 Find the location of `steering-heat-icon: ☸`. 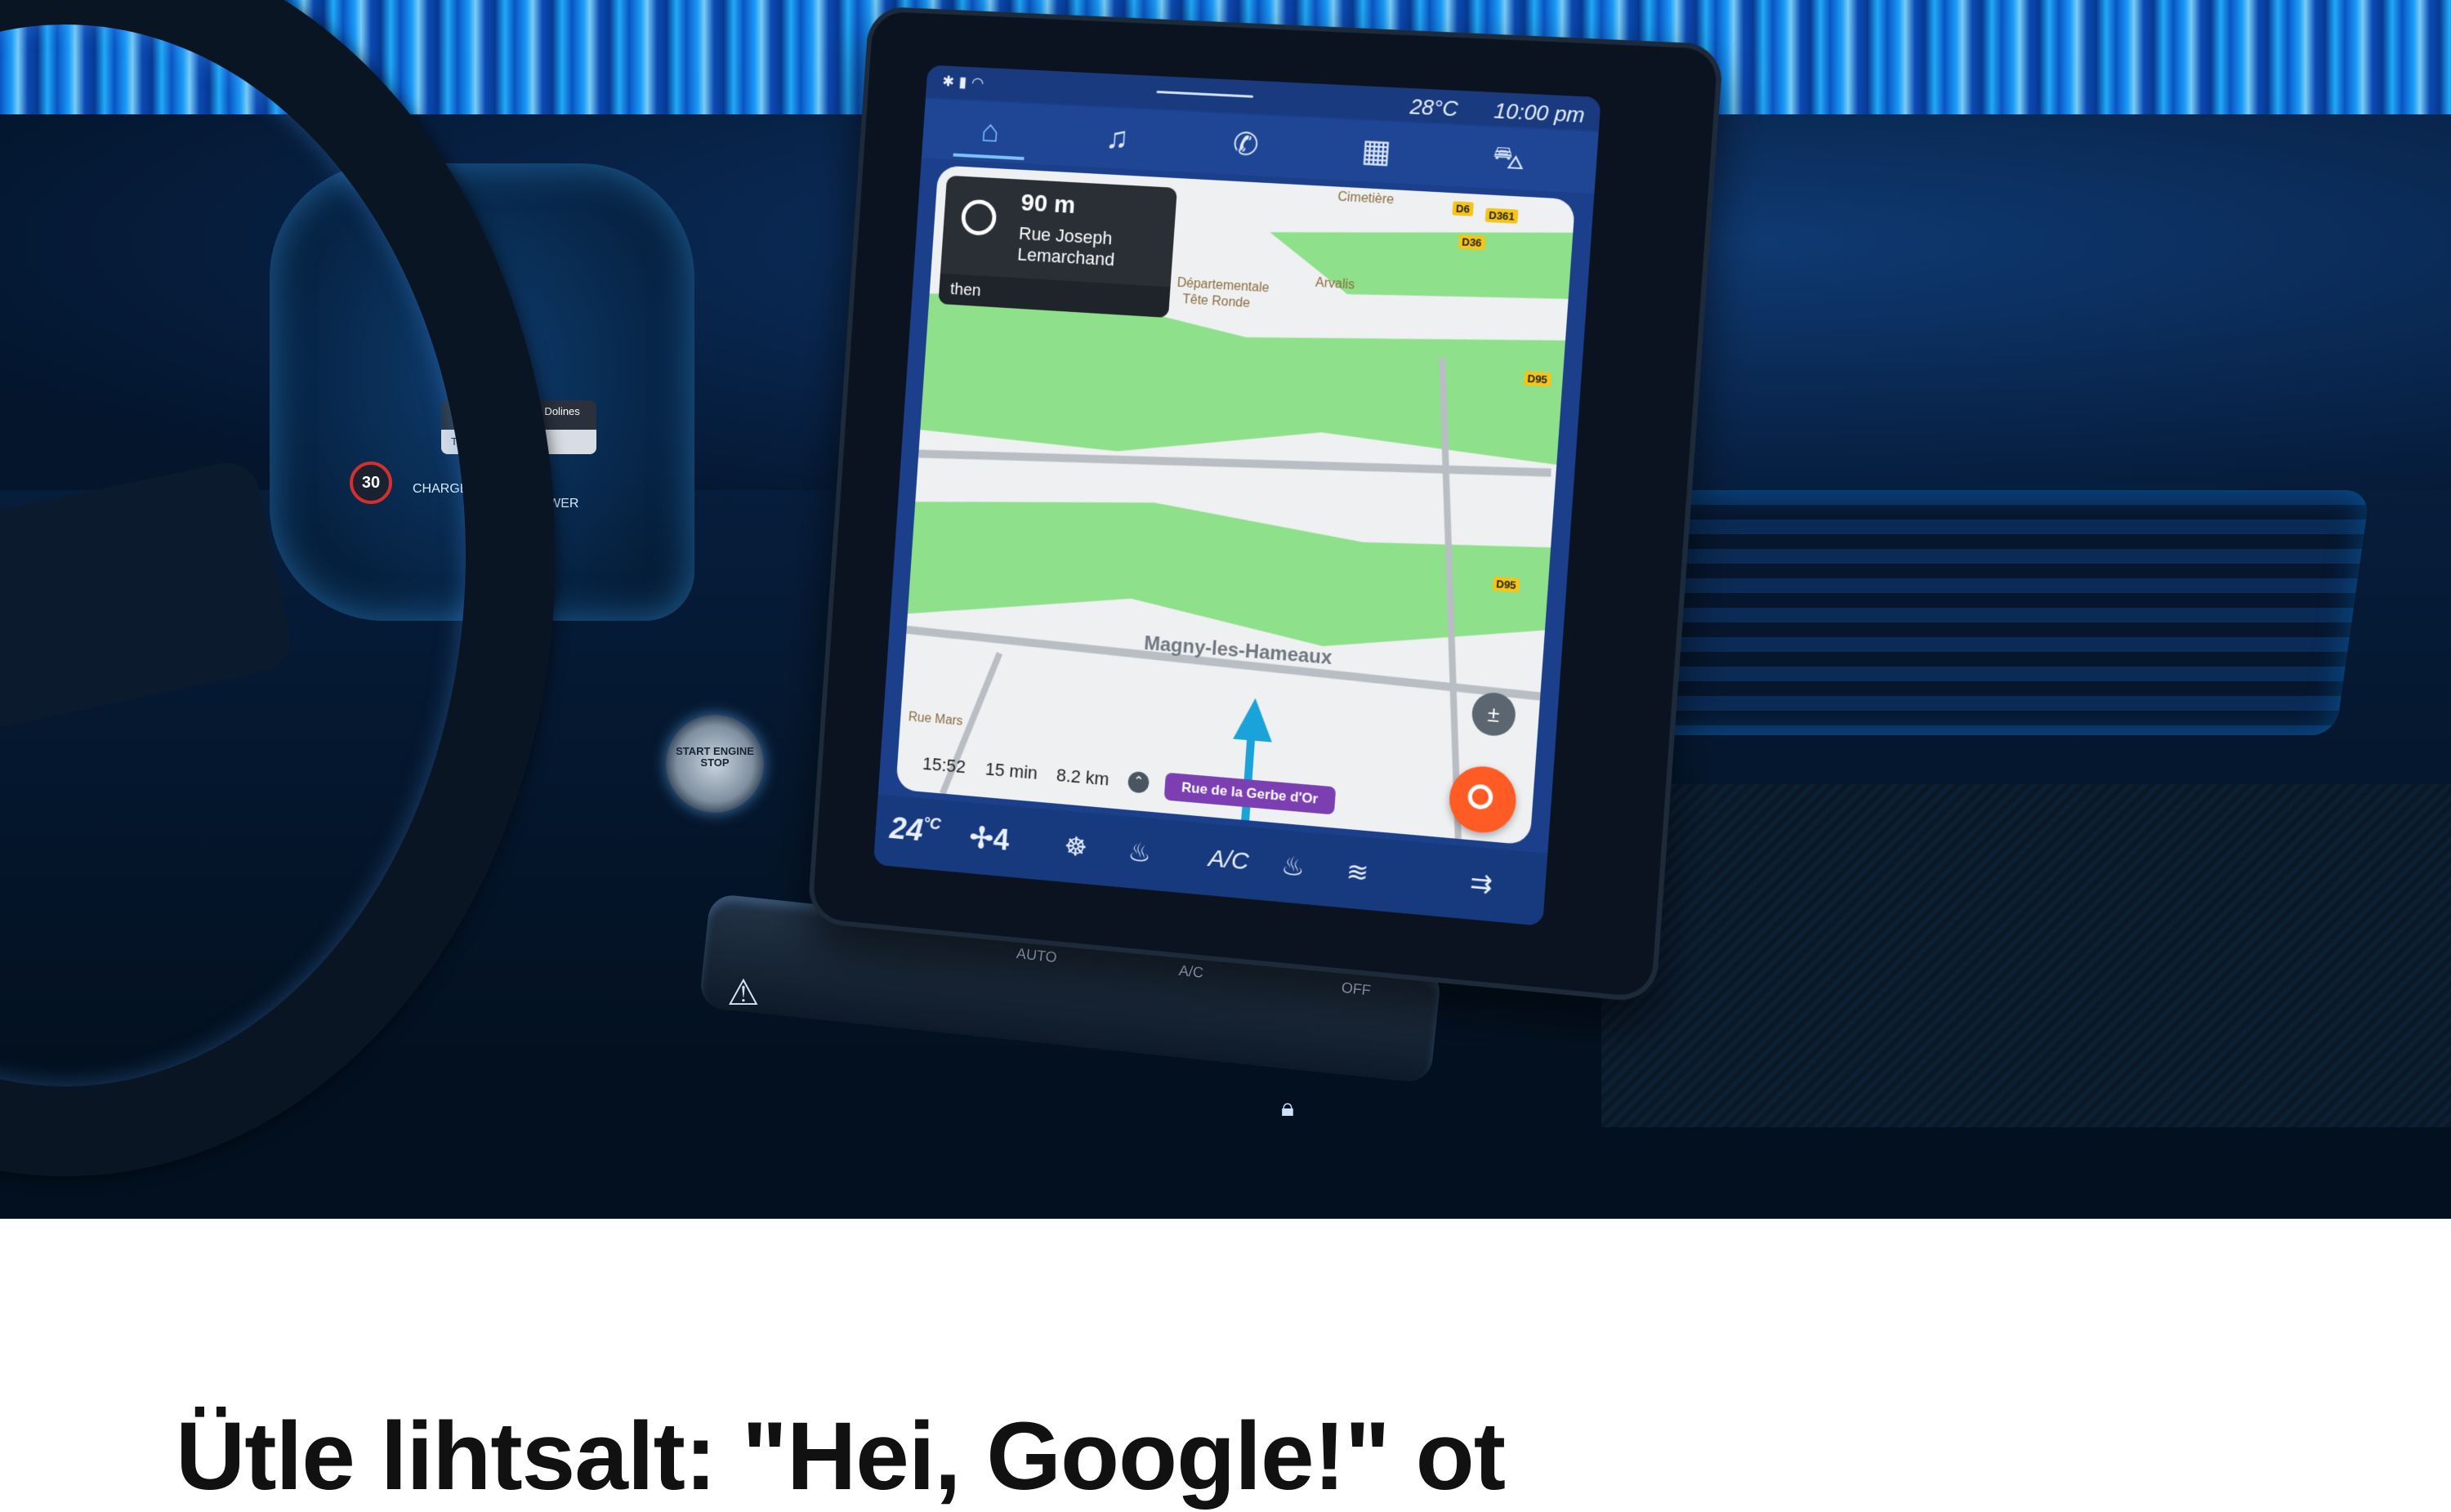

steering-heat-icon: ☸ is located at coordinates (1075, 847).